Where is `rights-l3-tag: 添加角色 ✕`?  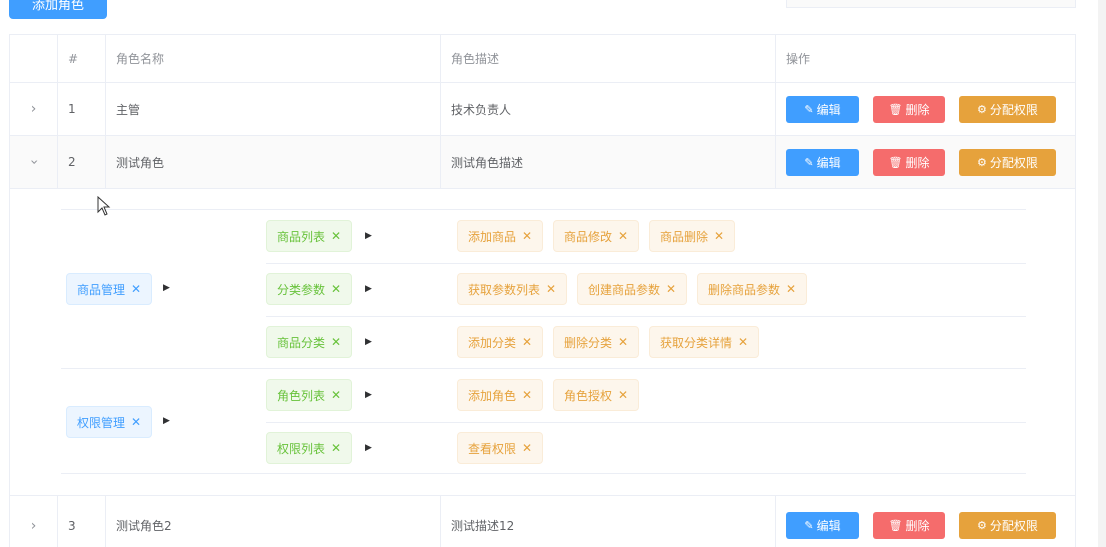
rights-l3-tag: 添加角色 ✕ is located at coordinates (500, 395).